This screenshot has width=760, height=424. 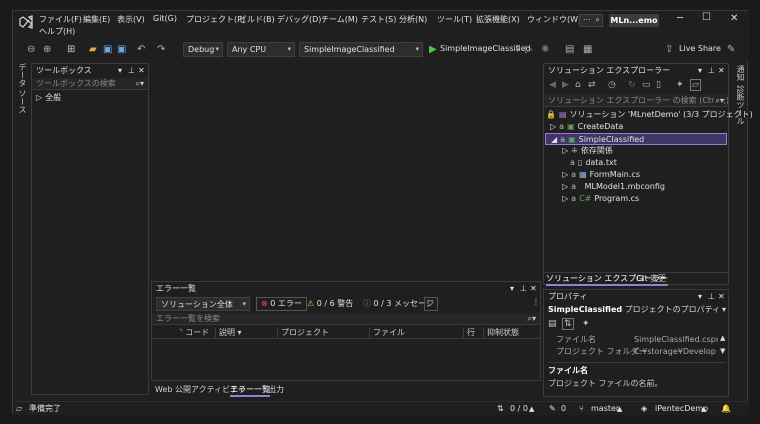 What do you see at coordinates (498, 19) in the screenshot?
I see `menu-extensions: 拡張機能(X)` at bounding box center [498, 19].